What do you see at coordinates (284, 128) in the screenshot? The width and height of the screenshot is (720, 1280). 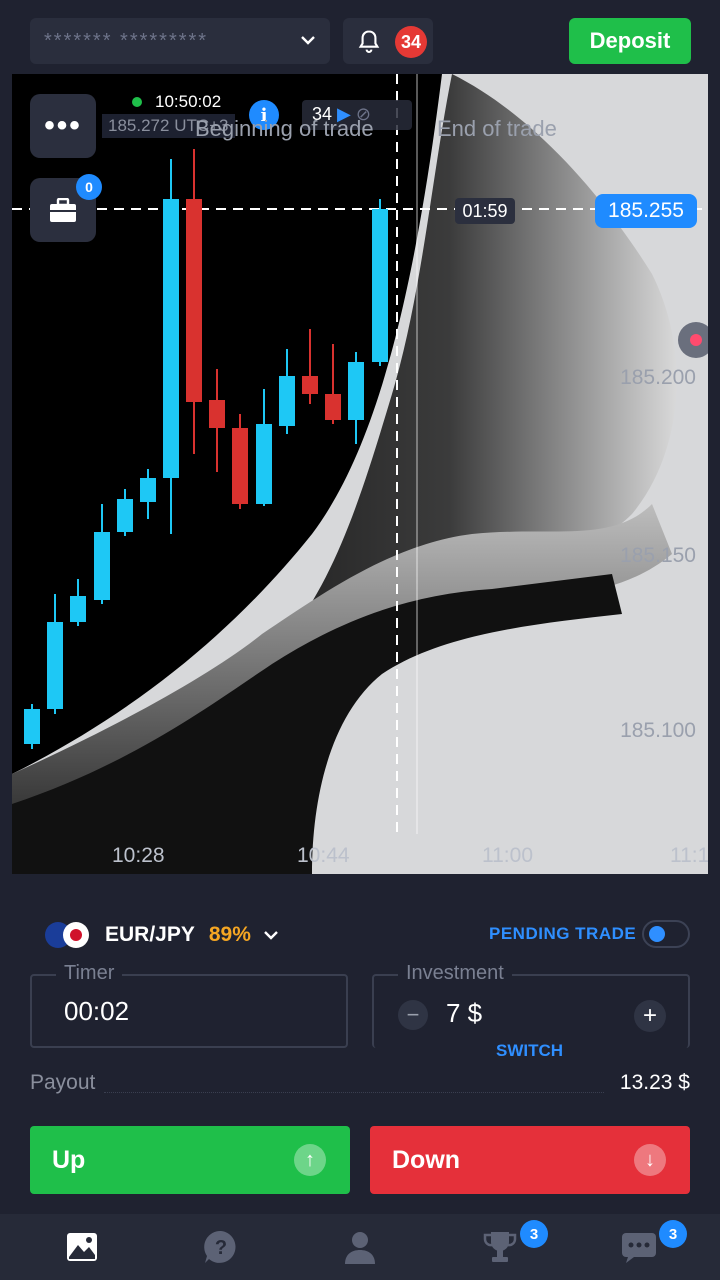 I see `beginning-of-trade-label: Beginning of trade` at bounding box center [284, 128].